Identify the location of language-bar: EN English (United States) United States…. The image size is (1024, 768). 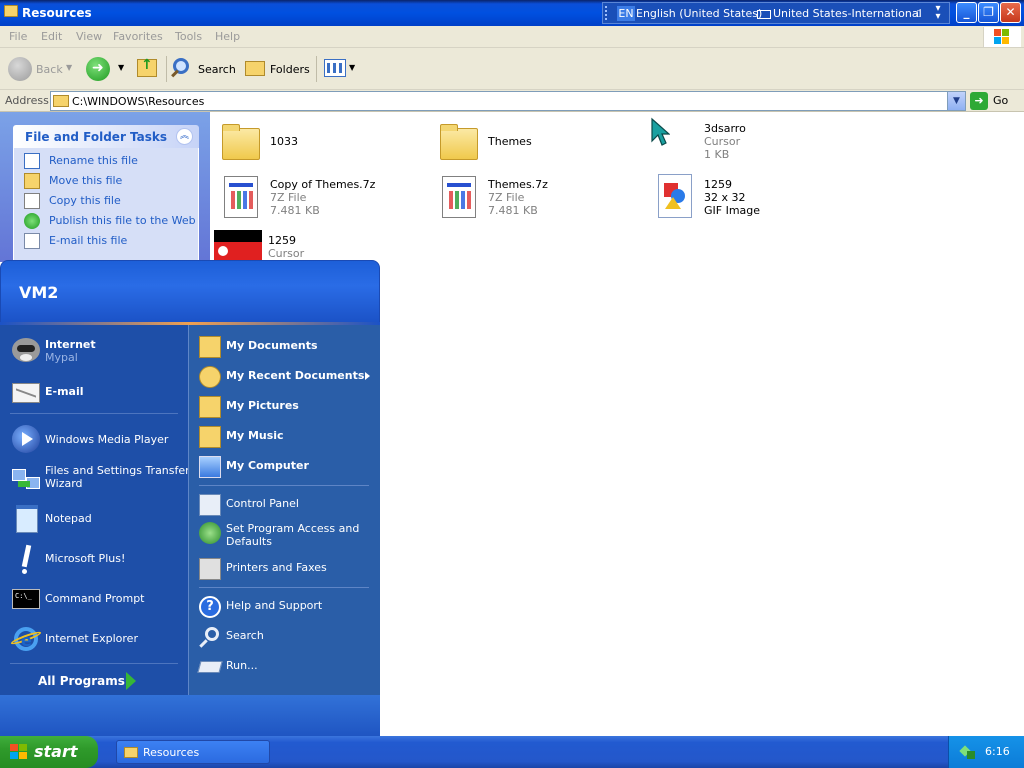
(776, 13).